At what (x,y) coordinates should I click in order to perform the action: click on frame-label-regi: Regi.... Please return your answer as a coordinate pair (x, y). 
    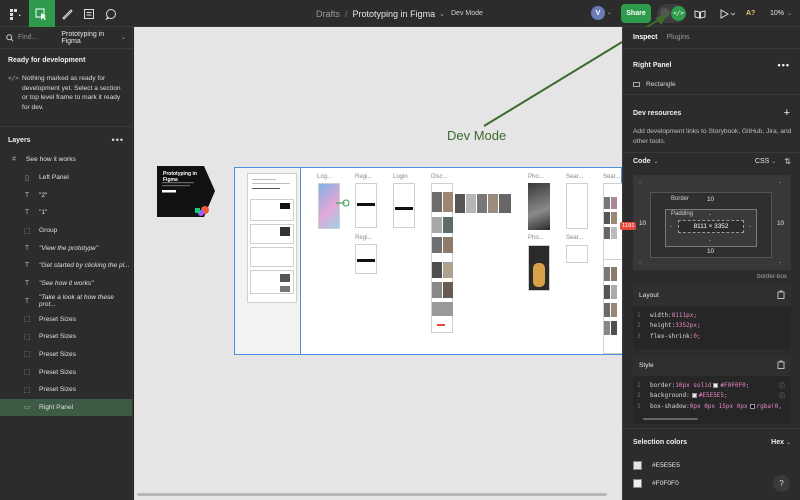
    Looking at the image, I should click on (363, 177).